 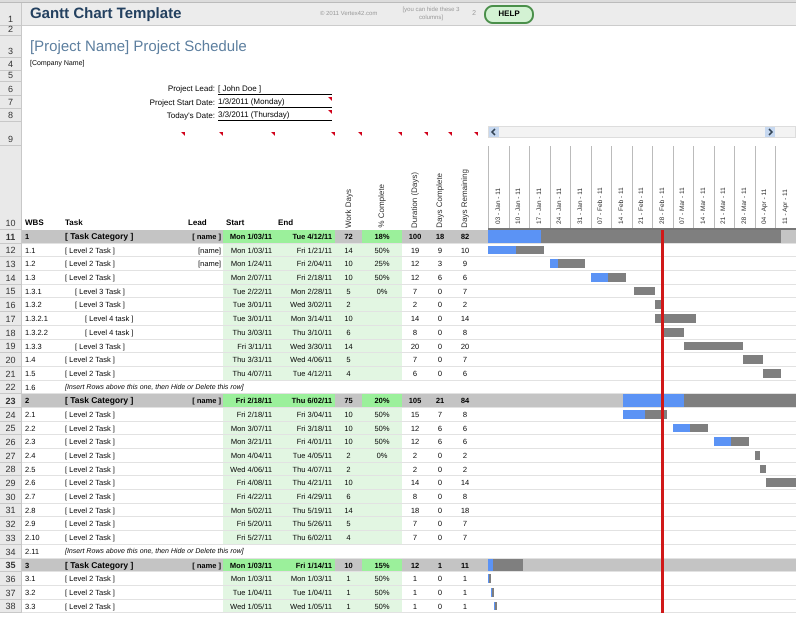 I want to click on column-header: Duration (Days), so click(x=414, y=200).